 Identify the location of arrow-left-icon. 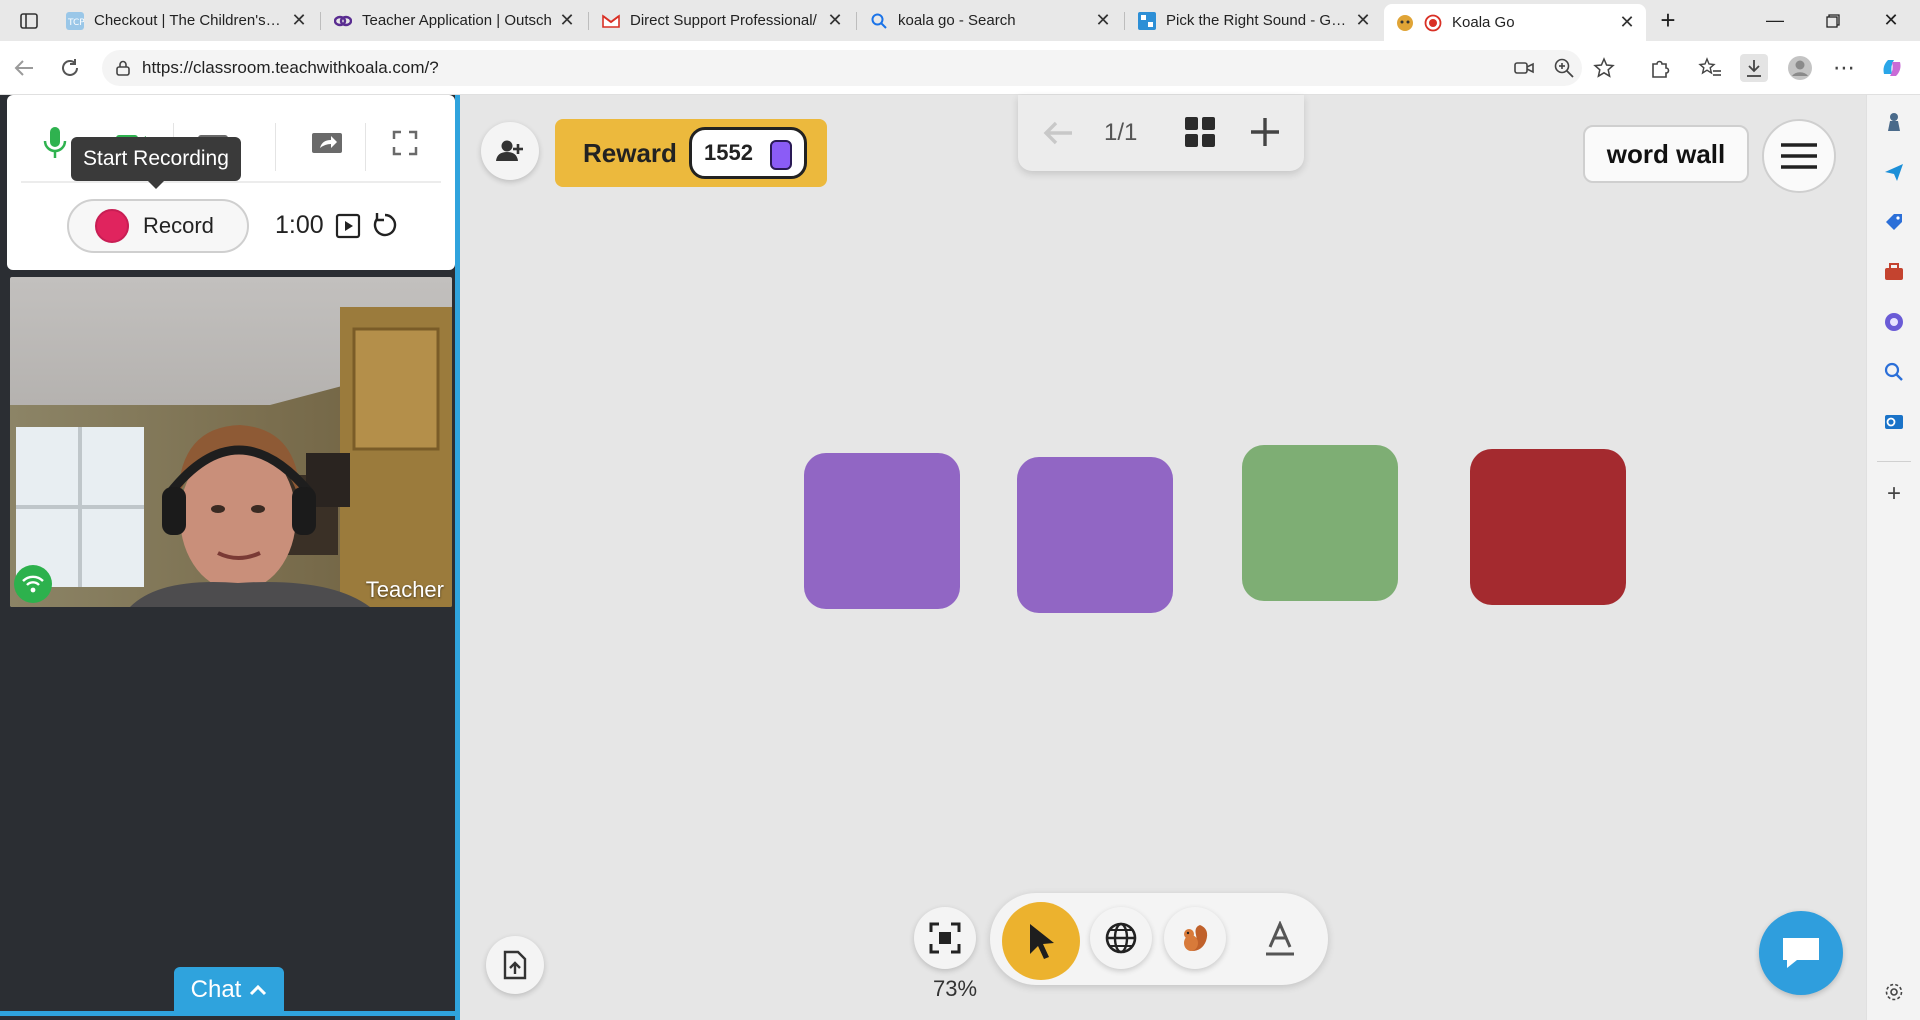
(23, 68).